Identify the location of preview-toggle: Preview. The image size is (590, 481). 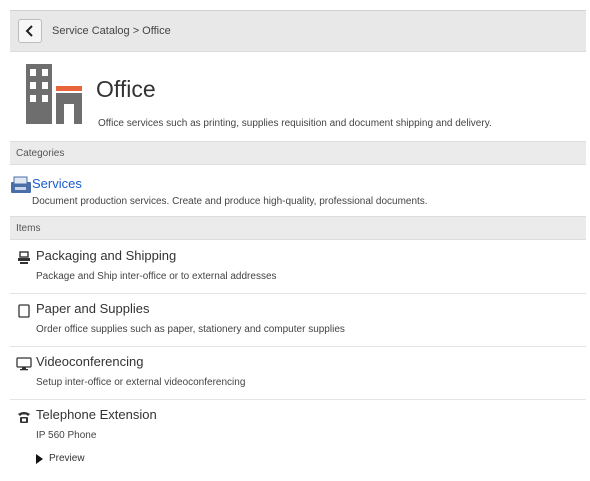
(60, 458).